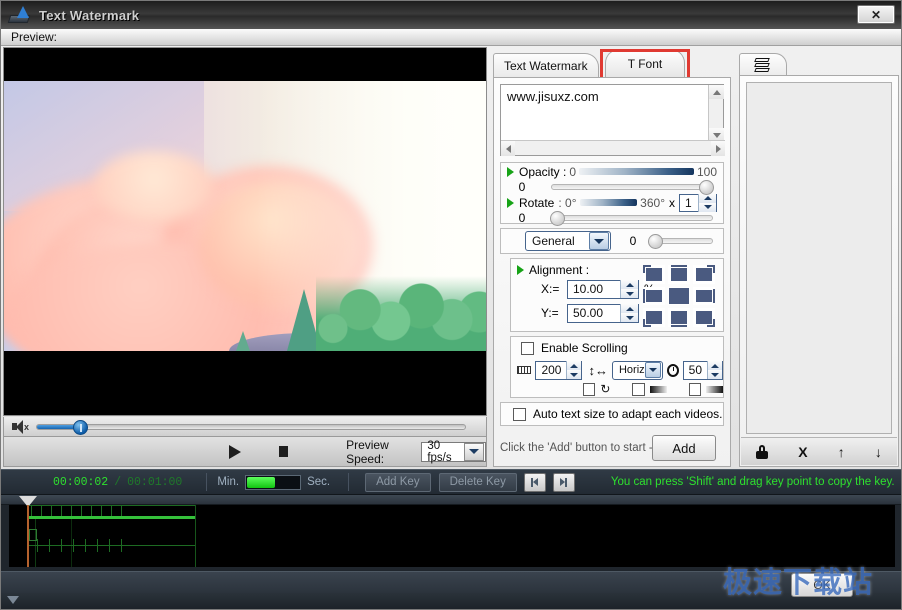 The width and height of the screenshot is (902, 610). What do you see at coordinates (573, 171) in the screenshot?
I see `opacity-min: 0` at bounding box center [573, 171].